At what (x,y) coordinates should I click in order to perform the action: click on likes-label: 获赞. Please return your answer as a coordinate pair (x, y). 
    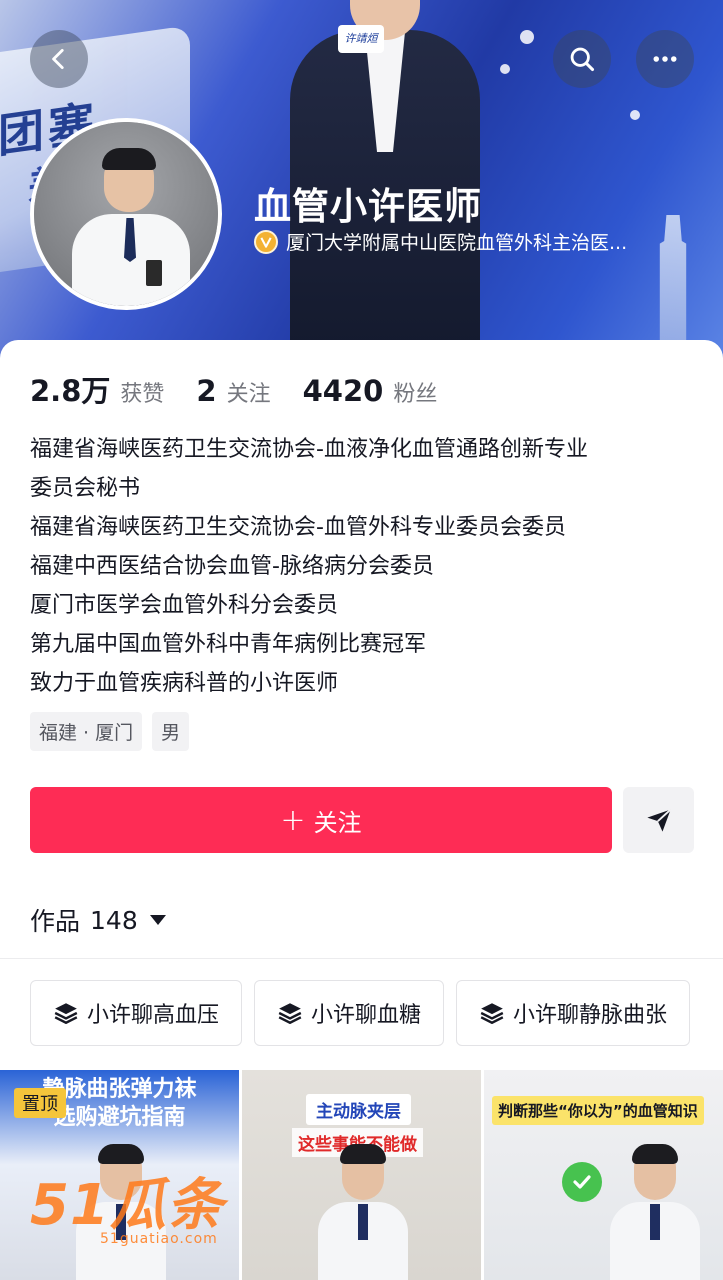
    Looking at the image, I should click on (142, 392).